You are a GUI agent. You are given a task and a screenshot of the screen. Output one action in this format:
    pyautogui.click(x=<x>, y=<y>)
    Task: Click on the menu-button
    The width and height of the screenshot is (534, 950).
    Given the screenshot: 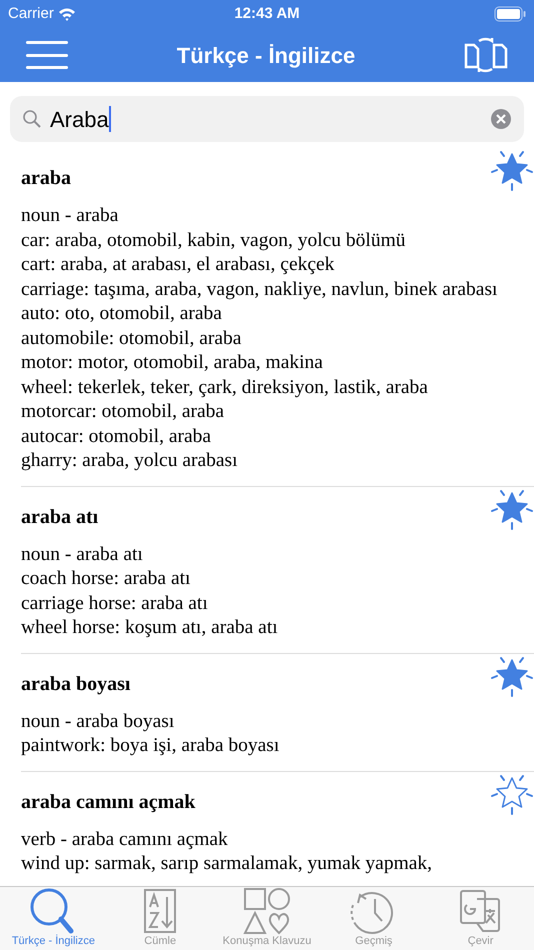 What is the action you would take?
    pyautogui.click(x=47, y=55)
    